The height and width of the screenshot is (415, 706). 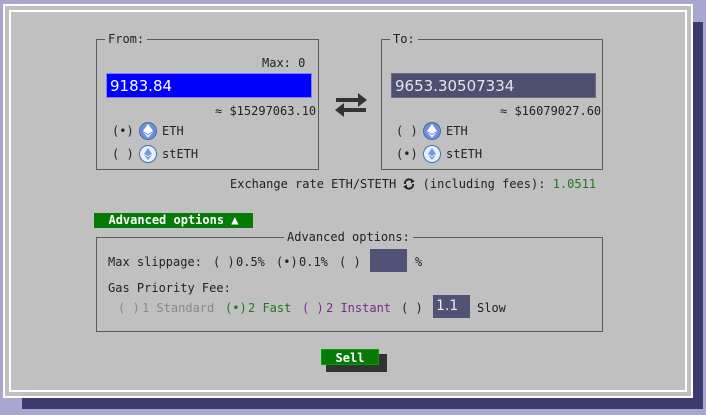 I want to click on gas-custom-input: 1.1, so click(x=451, y=306).